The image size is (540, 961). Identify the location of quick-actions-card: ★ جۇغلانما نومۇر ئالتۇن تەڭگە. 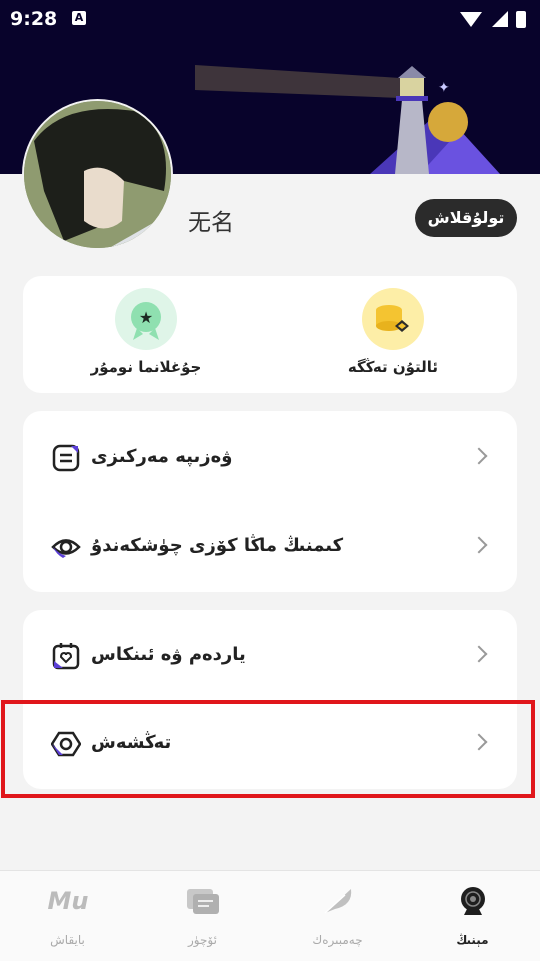
(270, 334).